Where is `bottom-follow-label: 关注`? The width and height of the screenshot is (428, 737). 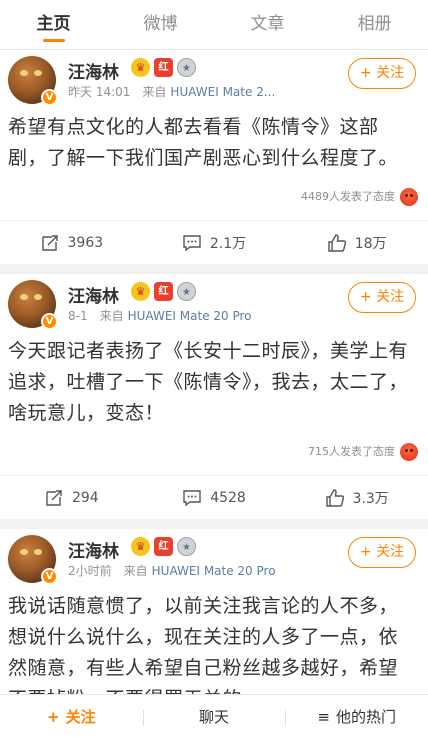
bottom-follow-label: 关注 is located at coordinates (80, 716).